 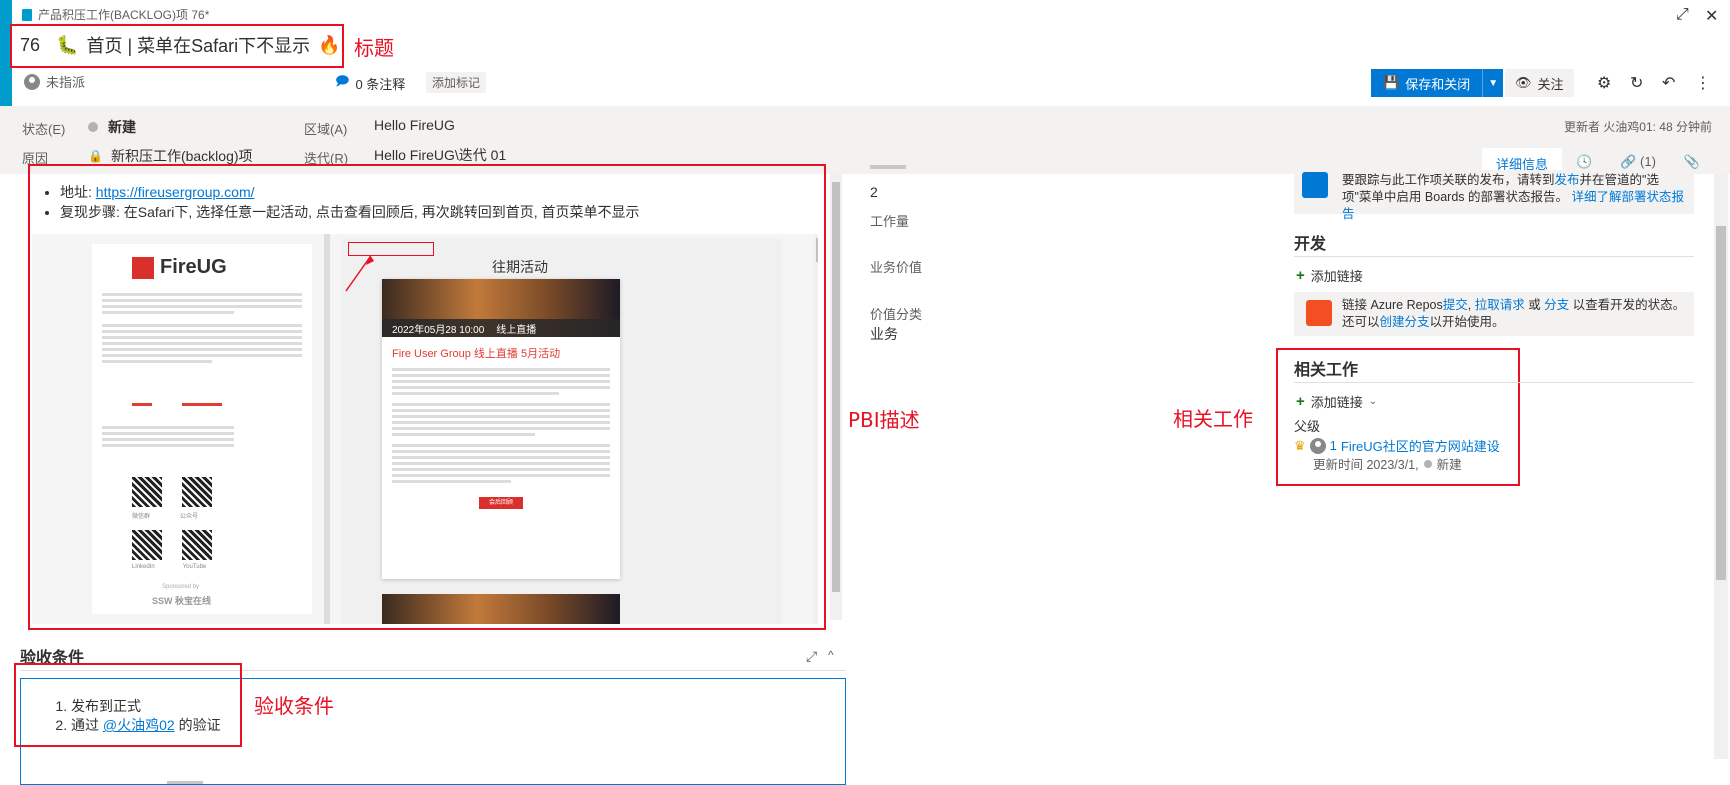 I want to click on commit-link: 提交, so click(x=1455, y=305).